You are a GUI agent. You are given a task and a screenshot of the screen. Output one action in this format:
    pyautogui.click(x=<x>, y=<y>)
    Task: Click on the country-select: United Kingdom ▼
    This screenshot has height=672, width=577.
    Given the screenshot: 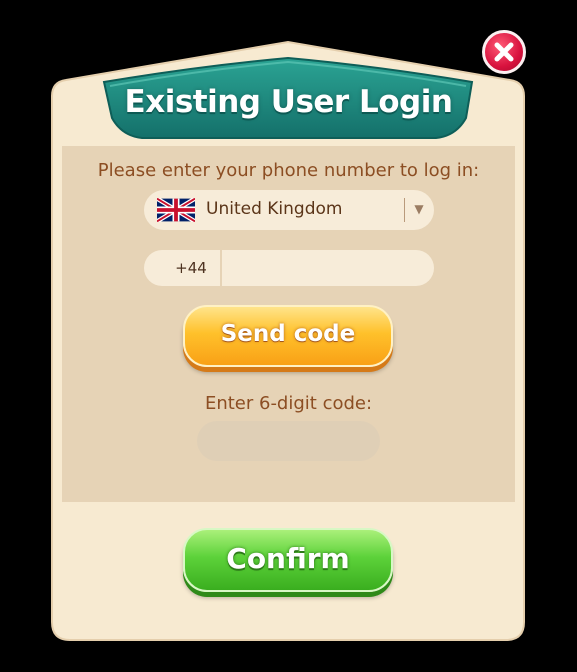 What is the action you would take?
    pyautogui.click(x=289, y=210)
    